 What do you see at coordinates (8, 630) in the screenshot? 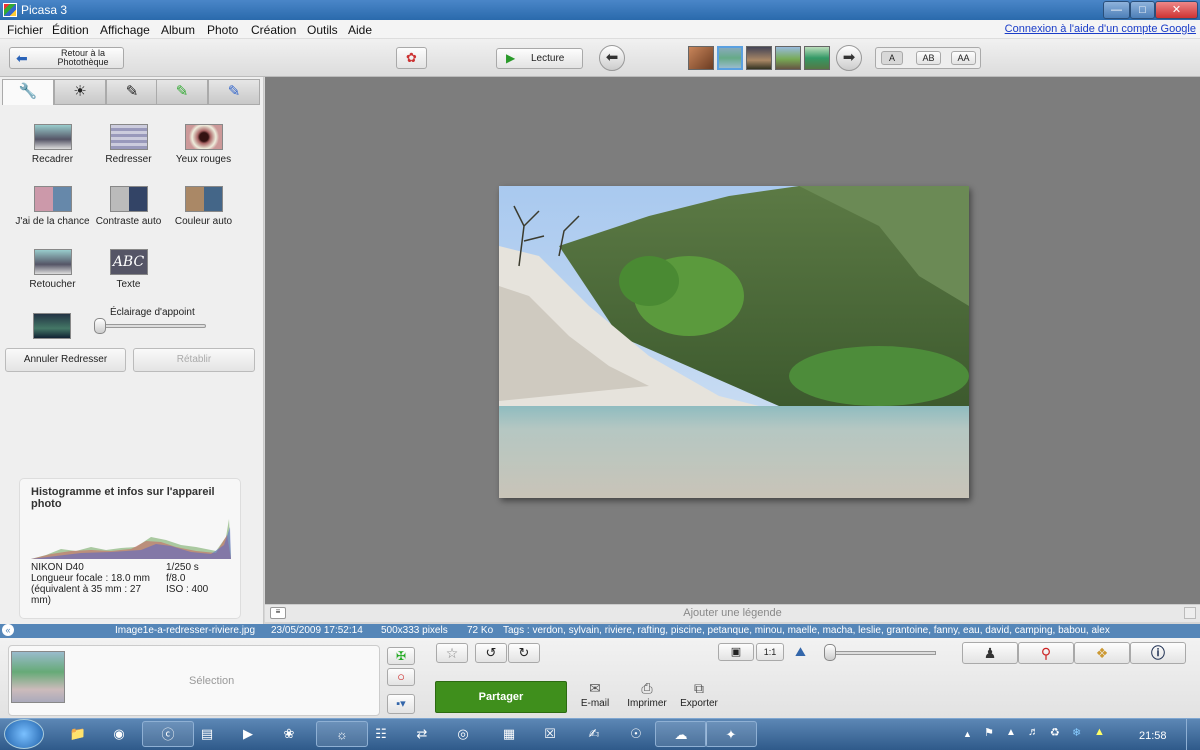
I see `collapse-icon: «` at bounding box center [8, 630].